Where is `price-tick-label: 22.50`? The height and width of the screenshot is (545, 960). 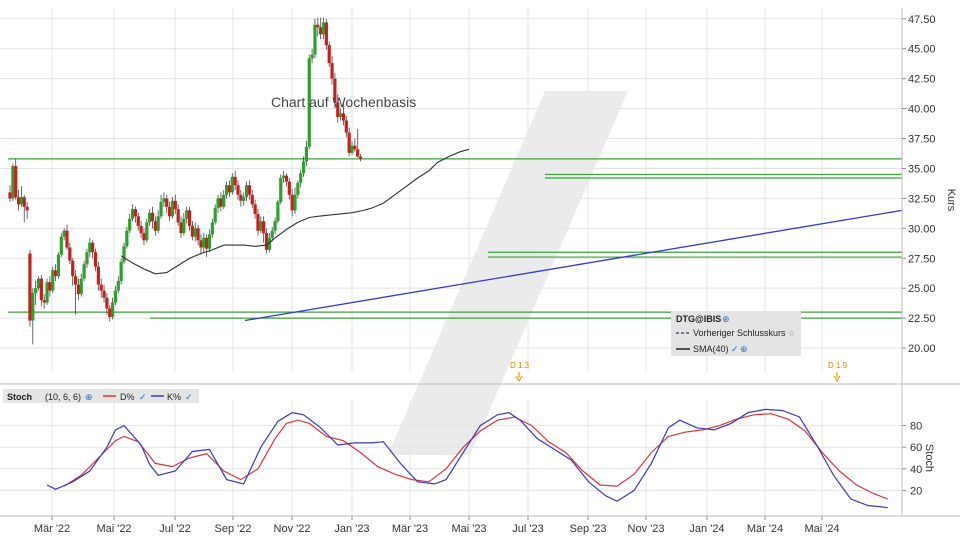
price-tick-label: 22.50 is located at coordinates (922, 319).